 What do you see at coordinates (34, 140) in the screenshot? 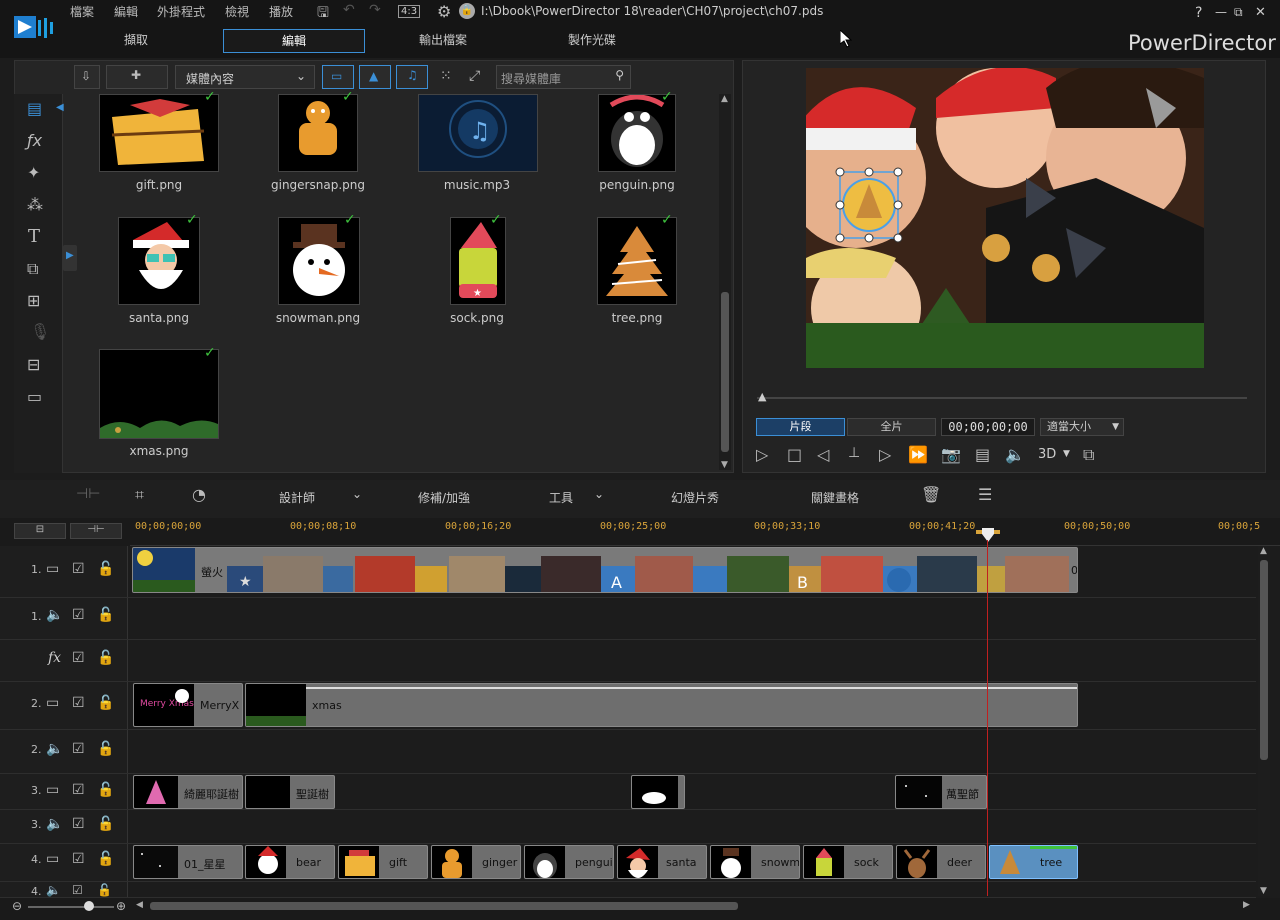
I see `fx-room-icon: ƒx` at bounding box center [34, 140].